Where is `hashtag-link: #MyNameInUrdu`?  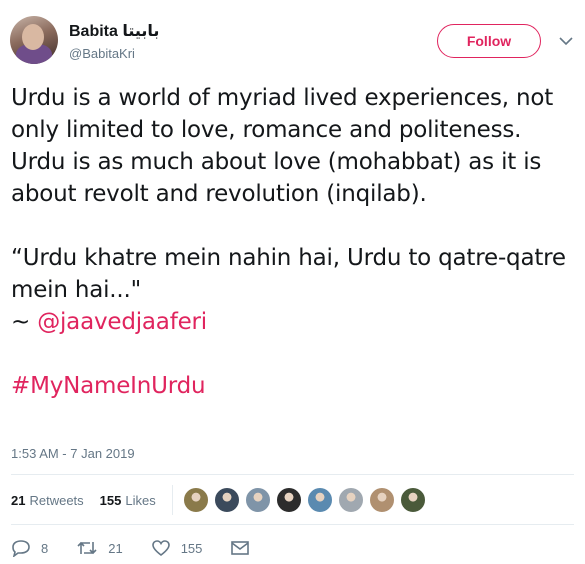
hashtag-link: #MyNameInUrdu is located at coordinates (108, 386).